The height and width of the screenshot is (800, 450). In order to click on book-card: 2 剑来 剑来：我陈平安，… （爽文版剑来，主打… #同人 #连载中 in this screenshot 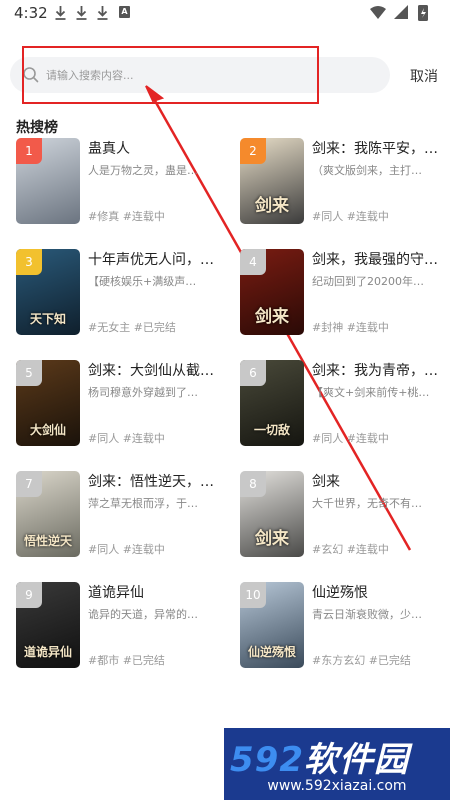, I will do `click(345, 183)`.